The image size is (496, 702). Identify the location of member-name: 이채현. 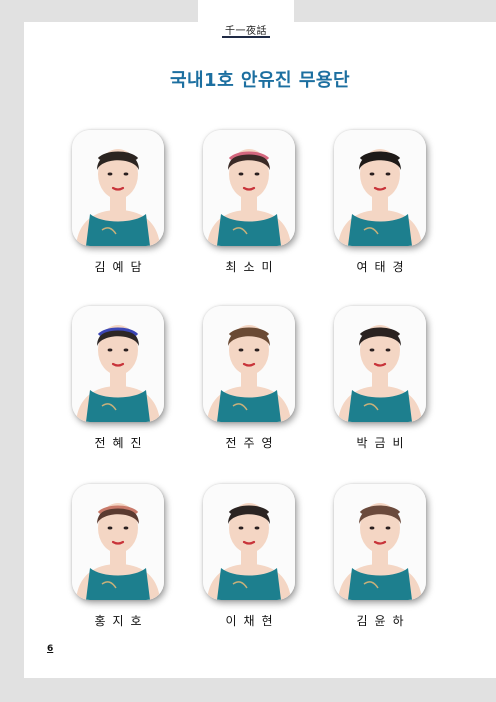
(252, 621).